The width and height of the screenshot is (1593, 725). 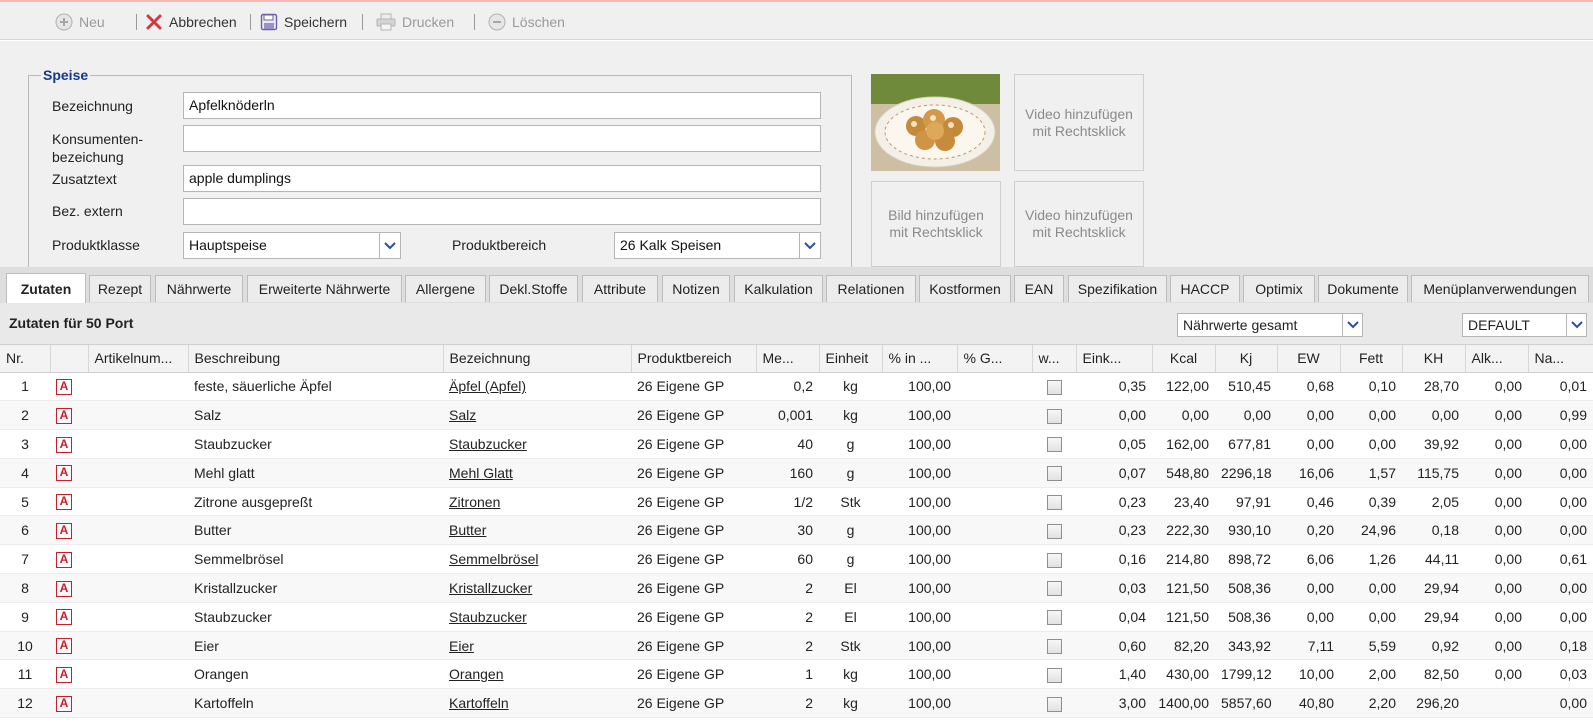 What do you see at coordinates (461, 646) in the screenshot?
I see `bezeichnung-link: Eier` at bounding box center [461, 646].